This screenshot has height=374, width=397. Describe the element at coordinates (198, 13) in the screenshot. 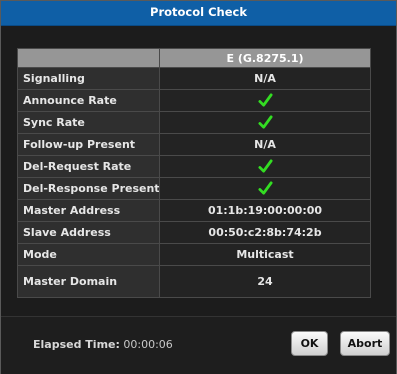

I see `dialog-title: Protocol Check` at that location.